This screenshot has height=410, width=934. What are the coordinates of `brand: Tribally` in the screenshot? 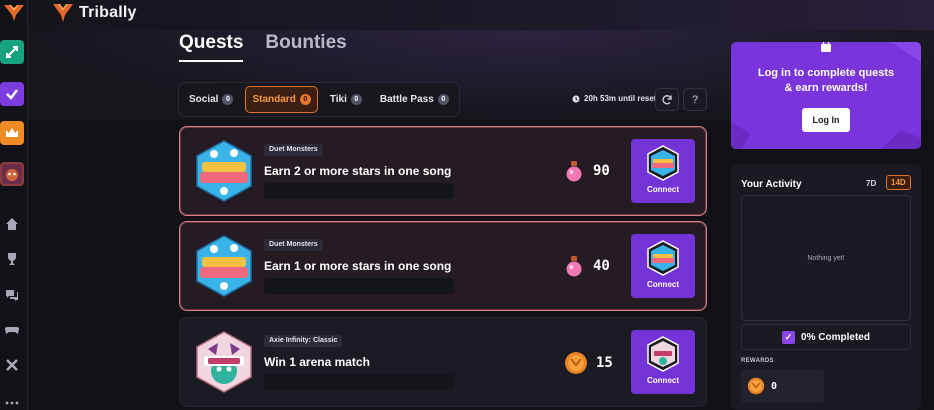 It's located at (94, 13).